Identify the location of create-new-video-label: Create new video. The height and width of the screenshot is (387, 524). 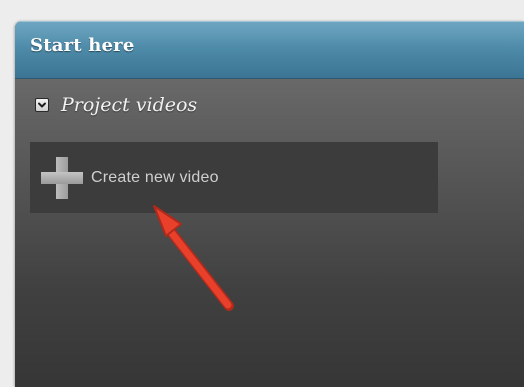
(155, 177).